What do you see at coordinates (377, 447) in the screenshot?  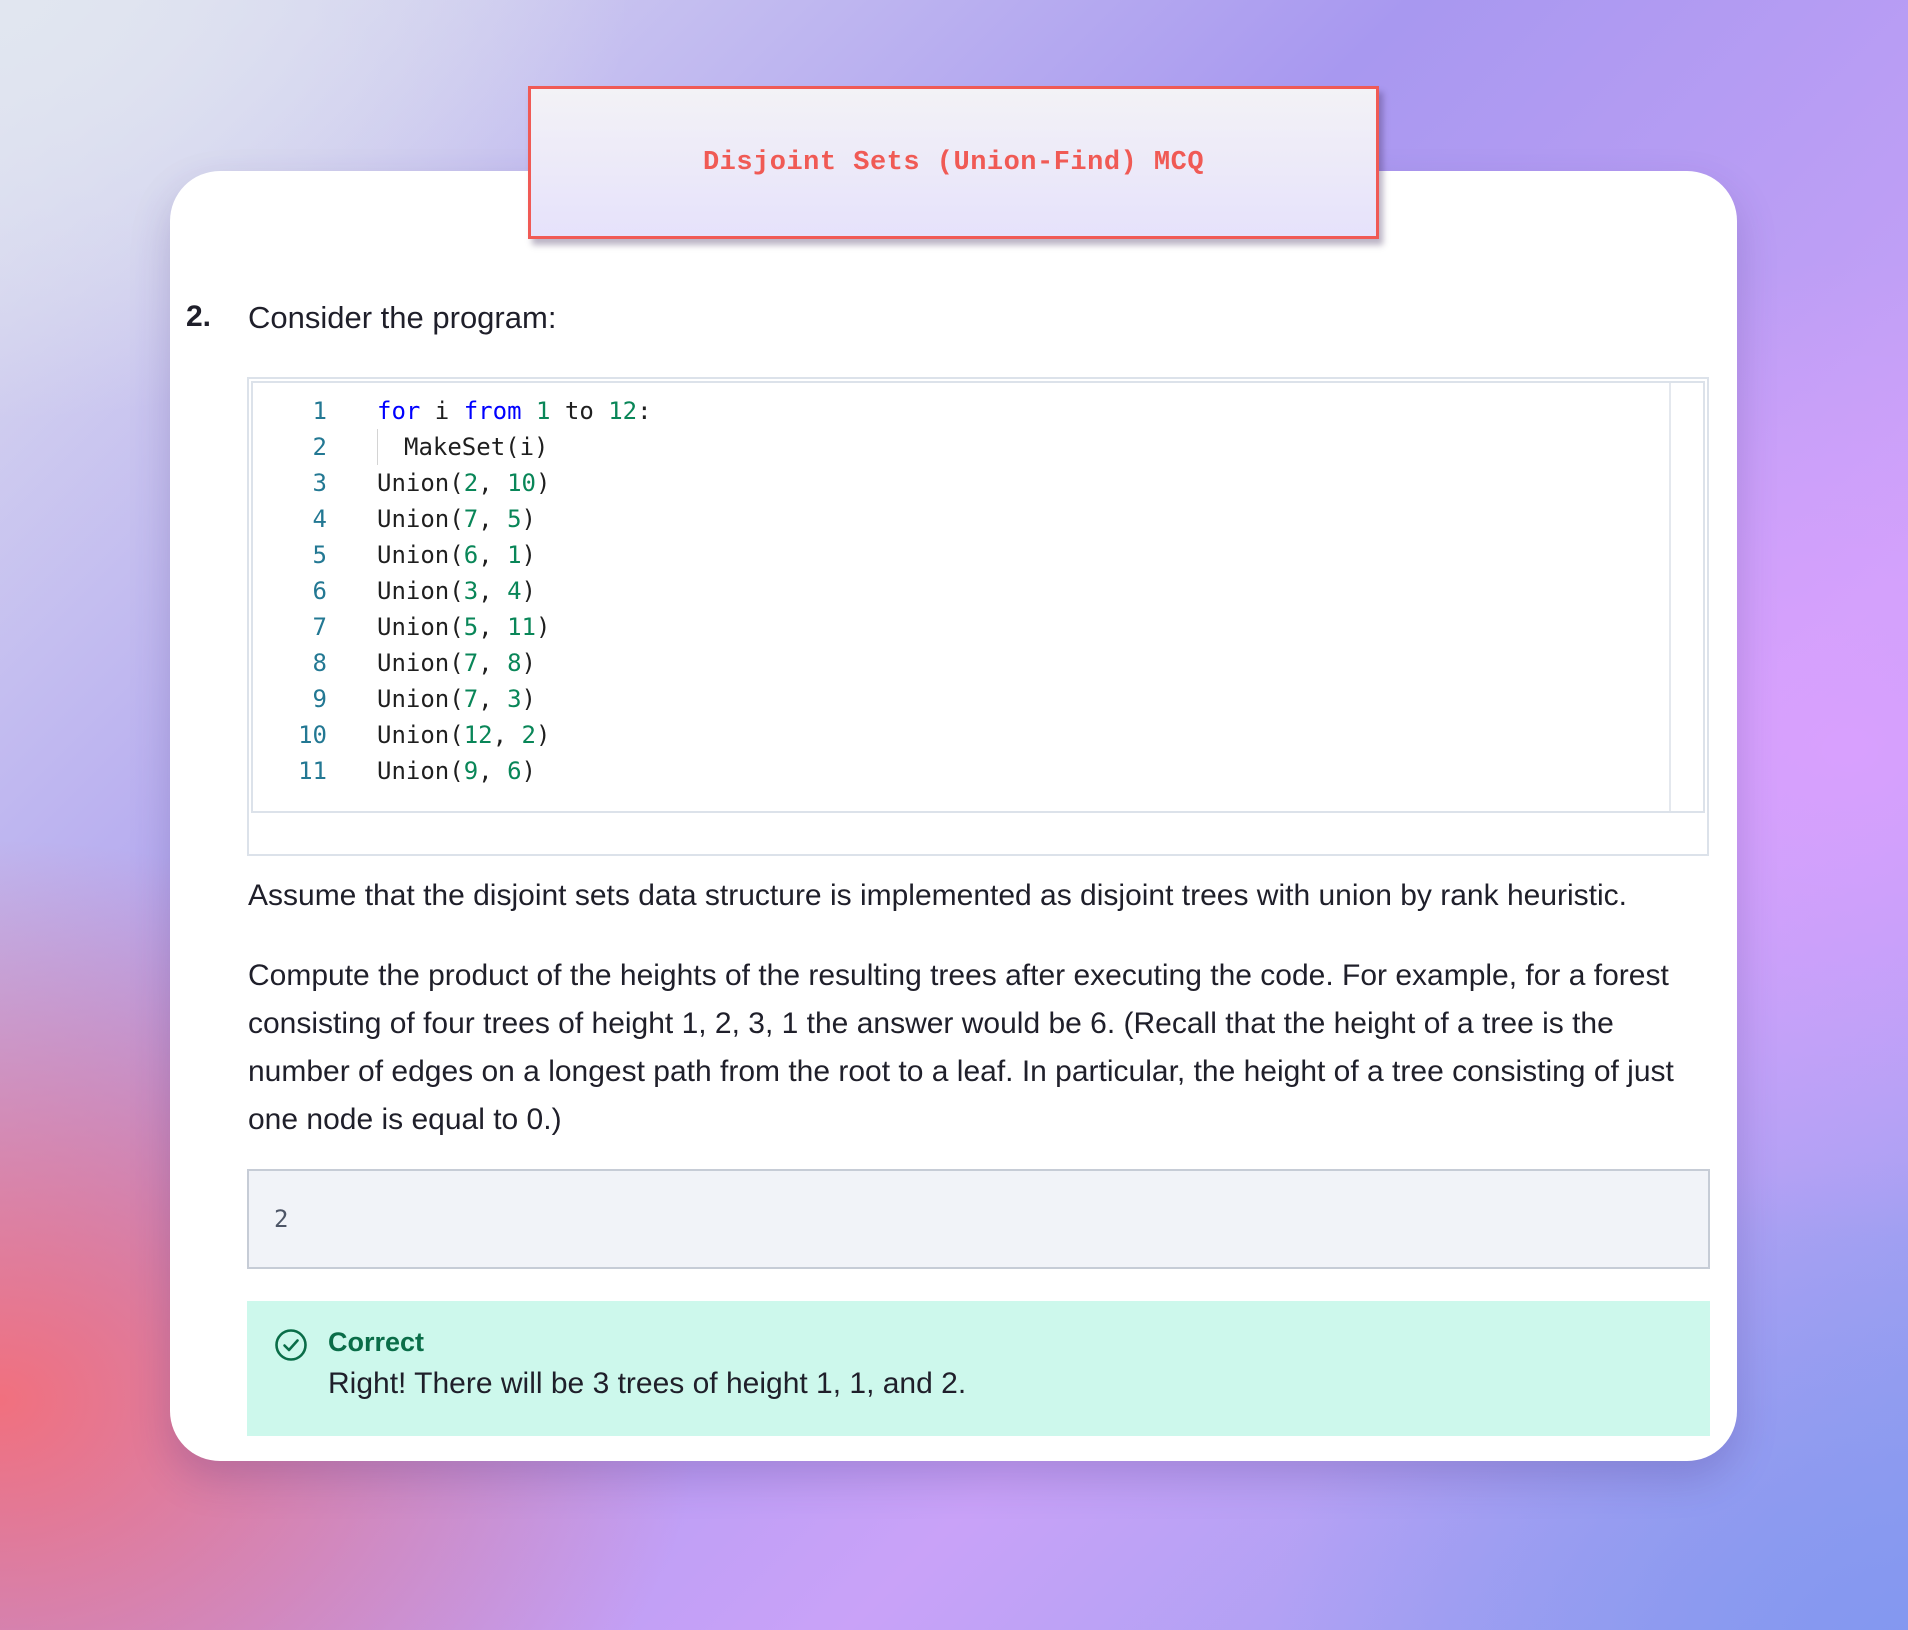 I see `indent-guide` at bounding box center [377, 447].